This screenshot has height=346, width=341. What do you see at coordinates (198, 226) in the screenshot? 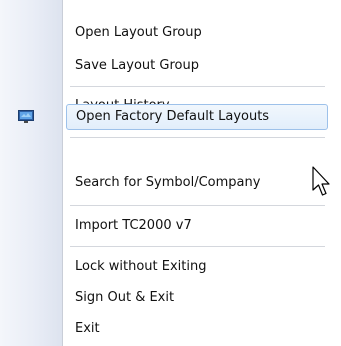
I see `menu-item-import-tc2000-v7: Import TC2000 v7` at bounding box center [198, 226].